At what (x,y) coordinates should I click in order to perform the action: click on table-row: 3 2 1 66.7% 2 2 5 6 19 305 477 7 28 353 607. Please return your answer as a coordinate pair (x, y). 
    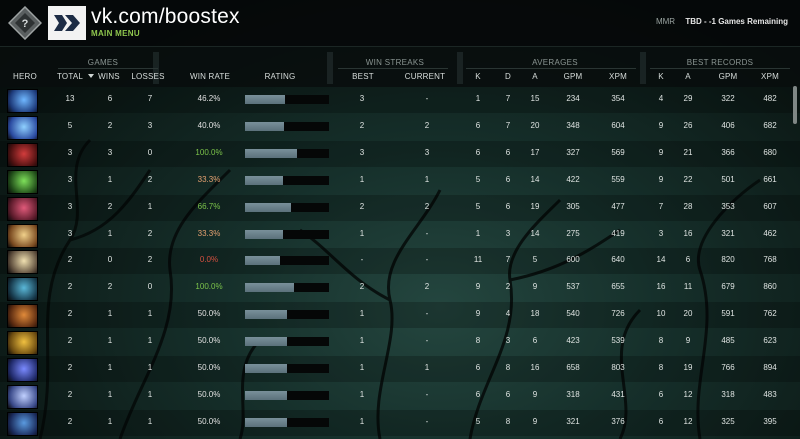
    Looking at the image, I should click on (400, 207).